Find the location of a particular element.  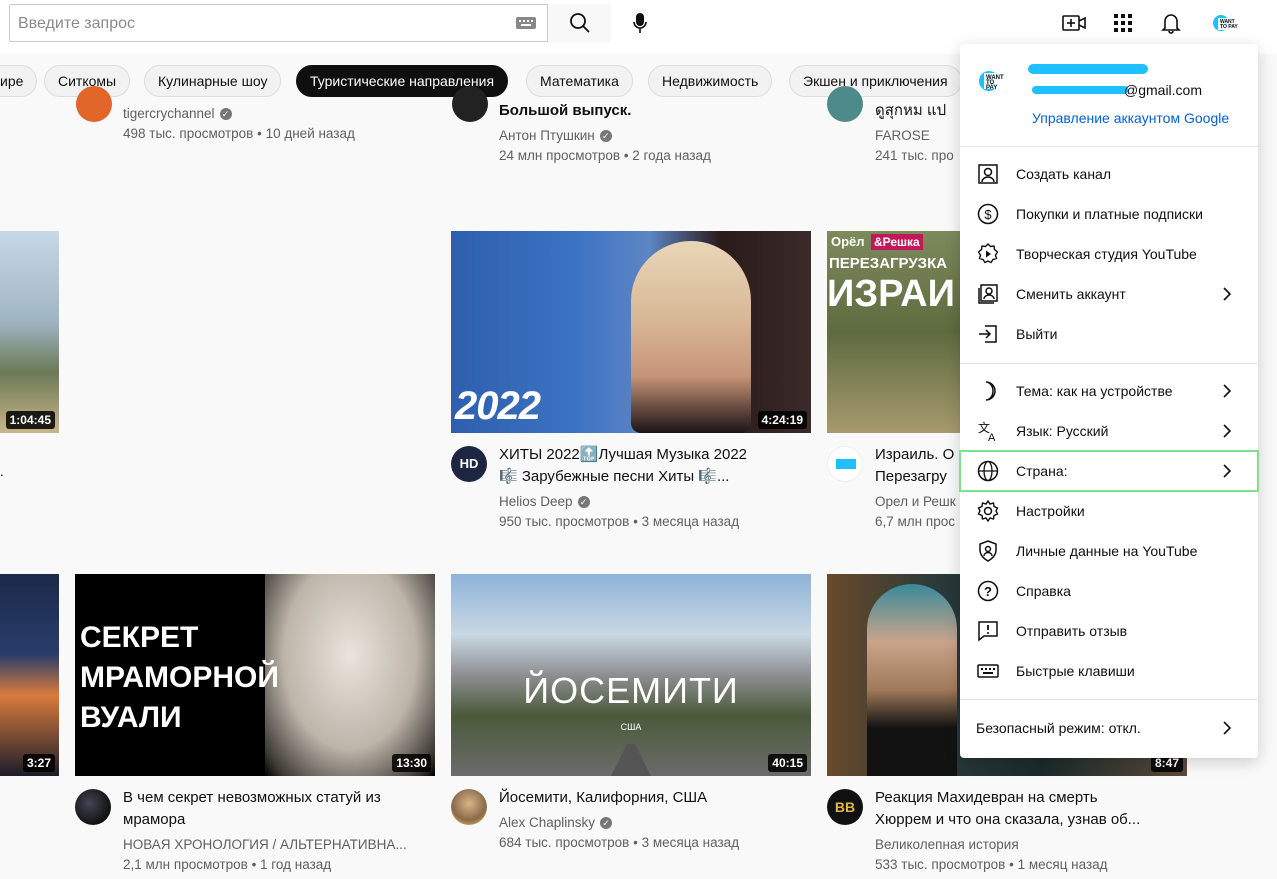

voice-search-button is located at coordinates (640, 23).